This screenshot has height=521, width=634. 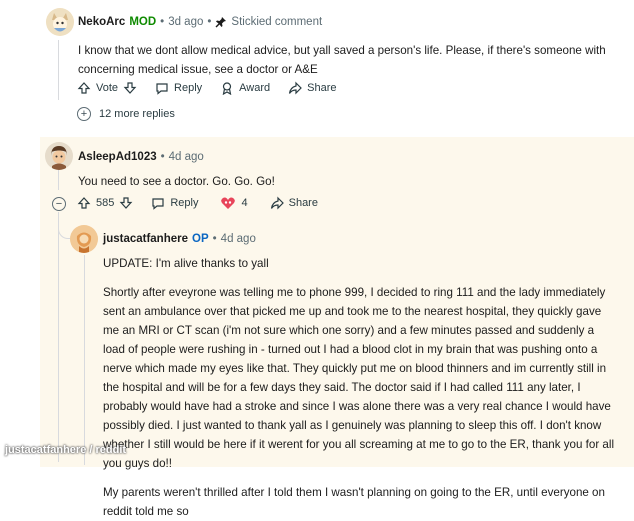 What do you see at coordinates (343, 181) in the screenshot?
I see `comment-body: You need to see a doctor. Go. Go. Go!` at bounding box center [343, 181].